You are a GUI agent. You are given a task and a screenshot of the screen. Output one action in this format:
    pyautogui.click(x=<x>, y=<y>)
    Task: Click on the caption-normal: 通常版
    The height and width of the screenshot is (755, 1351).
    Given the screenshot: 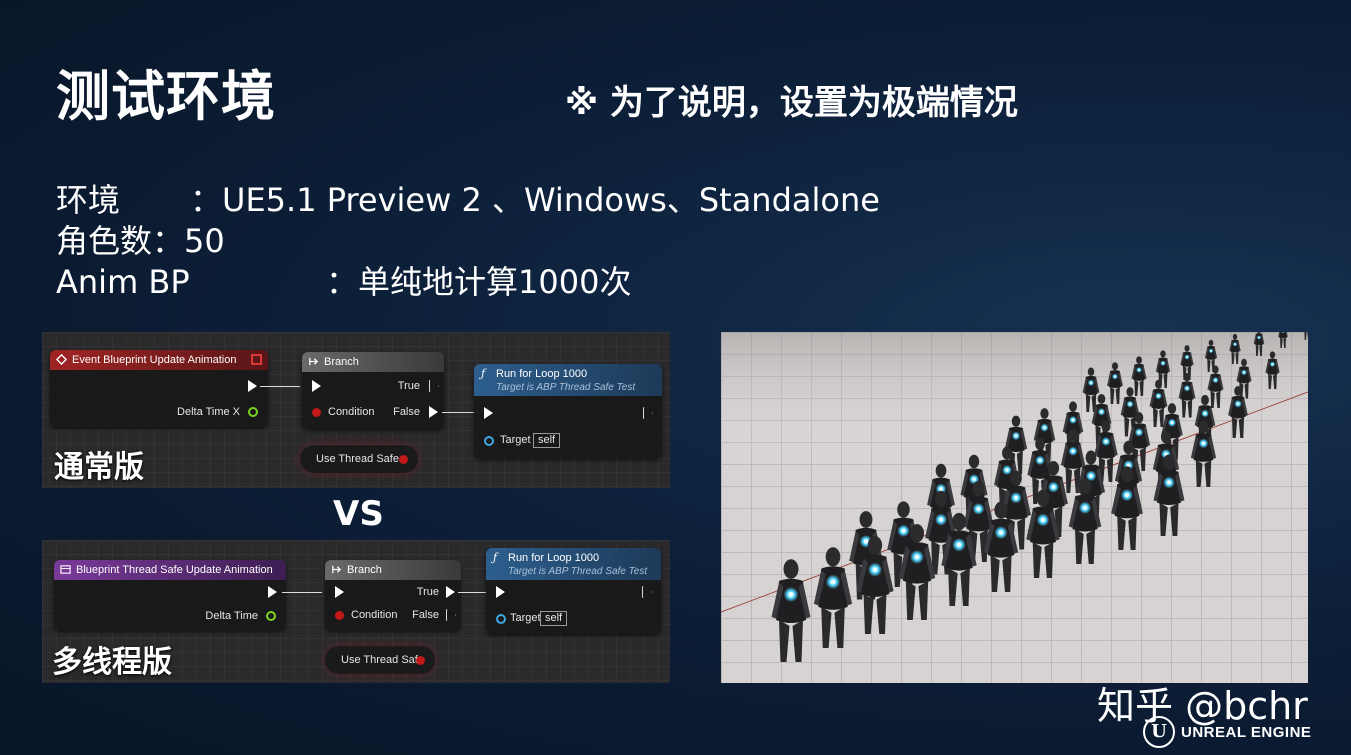 What is the action you would take?
    pyautogui.click(x=99, y=467)
    